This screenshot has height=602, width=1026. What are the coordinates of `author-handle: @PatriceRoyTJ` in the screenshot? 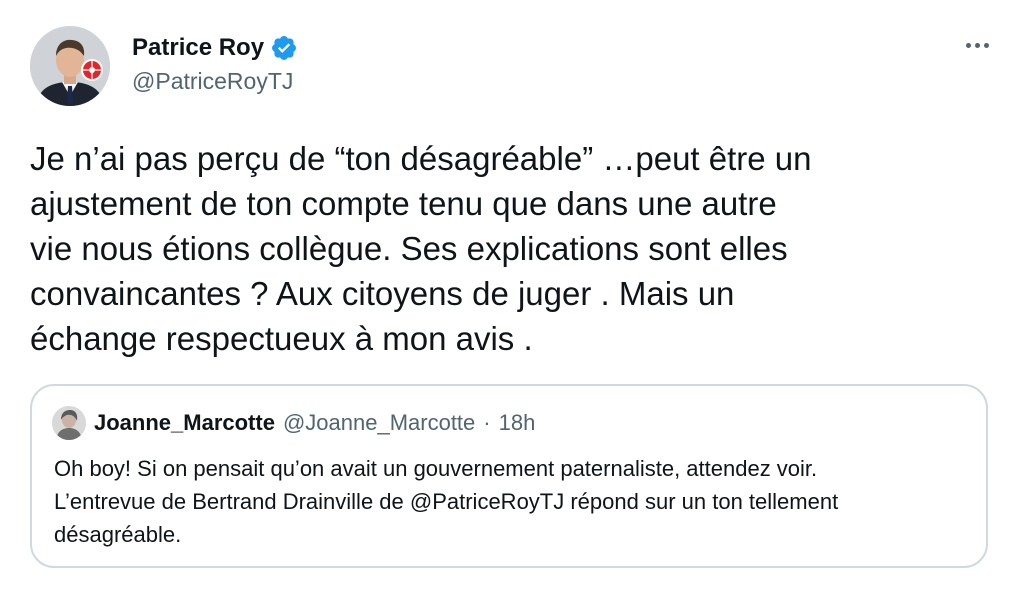 It's located at (212, 81).